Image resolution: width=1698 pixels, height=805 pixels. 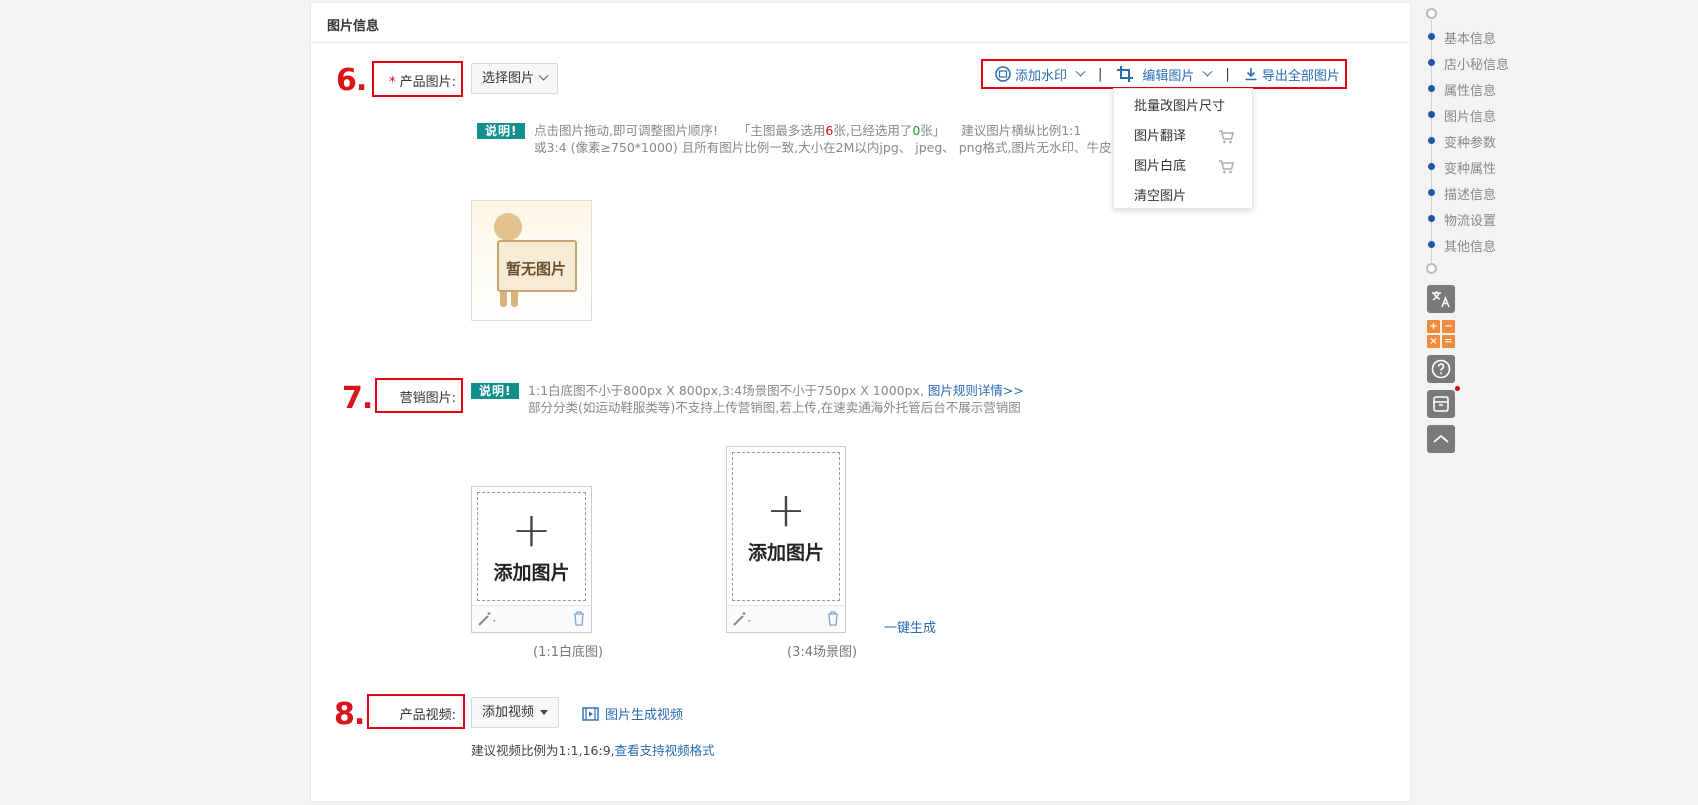 I want to click on translate-button, so click(x=1441, y=299).